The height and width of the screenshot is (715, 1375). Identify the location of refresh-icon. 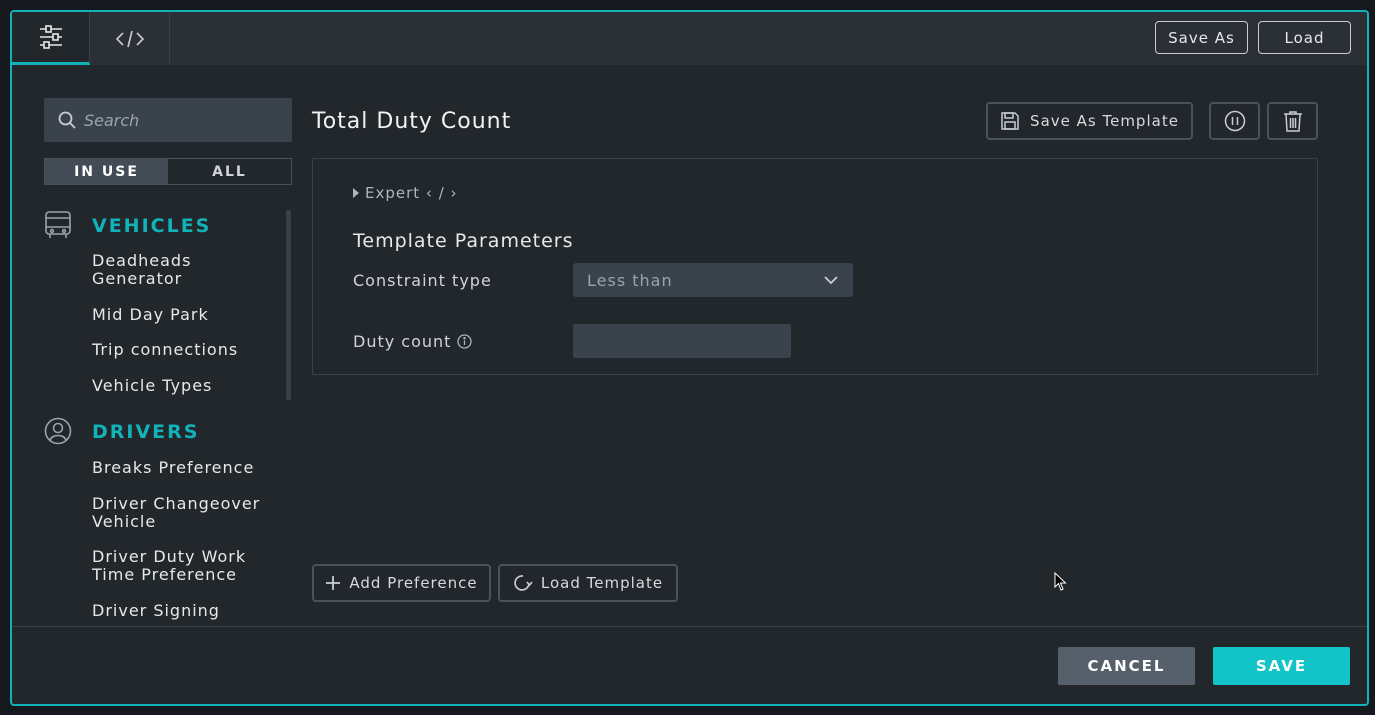
(523, 583).